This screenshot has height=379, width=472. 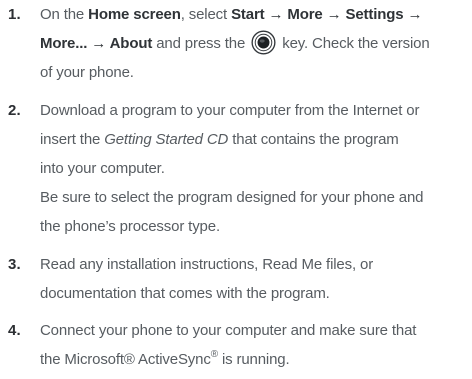 I want to click on text-run: , select, so click(x=206, y=14).